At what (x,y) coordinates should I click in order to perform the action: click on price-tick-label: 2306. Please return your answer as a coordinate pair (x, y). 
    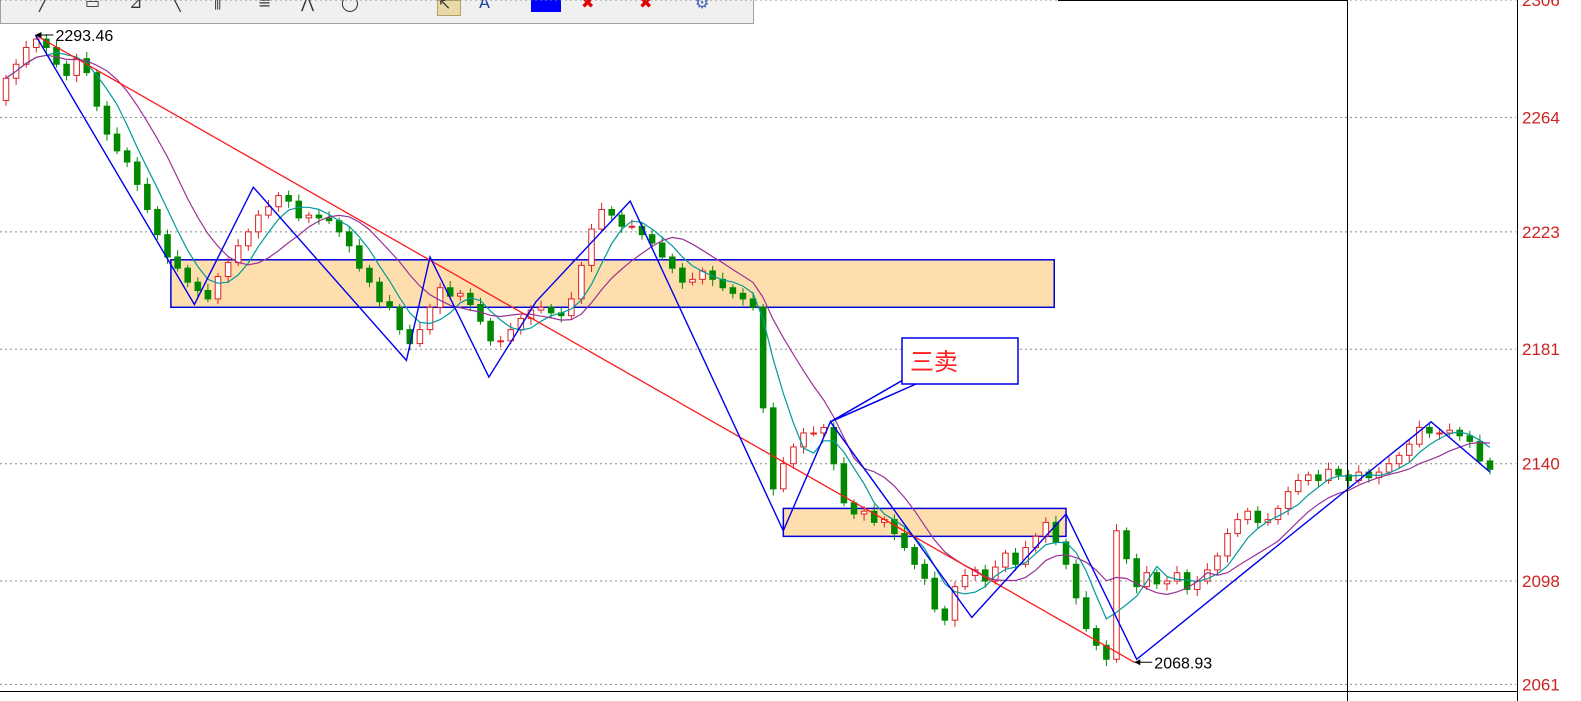
    Looking at the image, I should click on (1541, 5).